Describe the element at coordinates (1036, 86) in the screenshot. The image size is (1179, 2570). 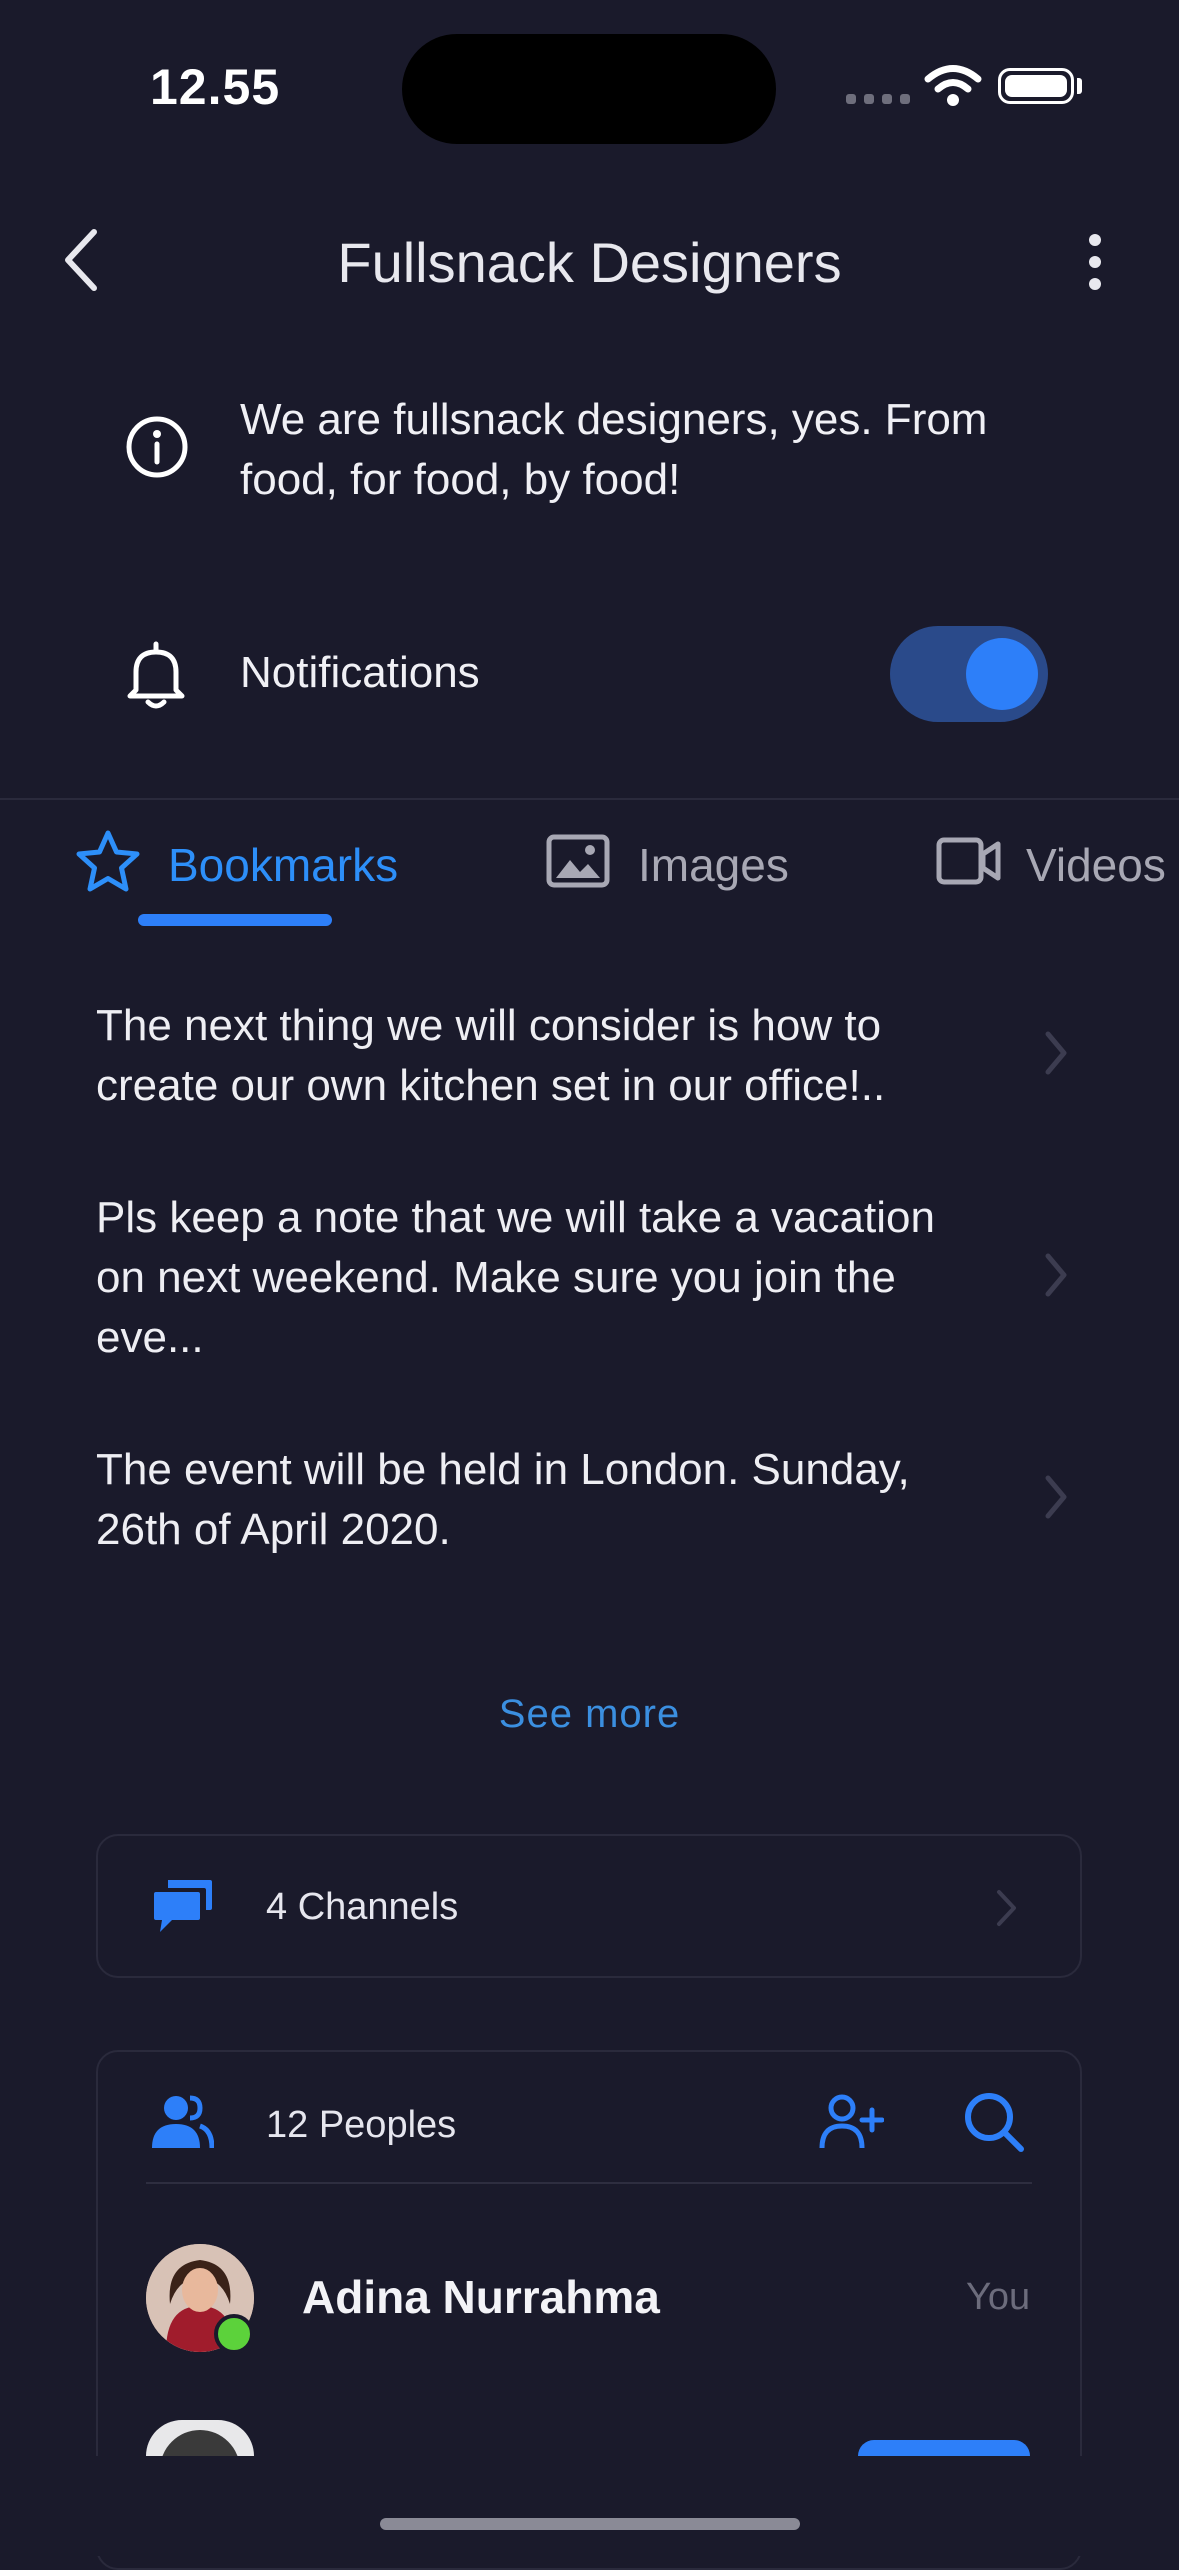
I see `battery-icon` at that location.